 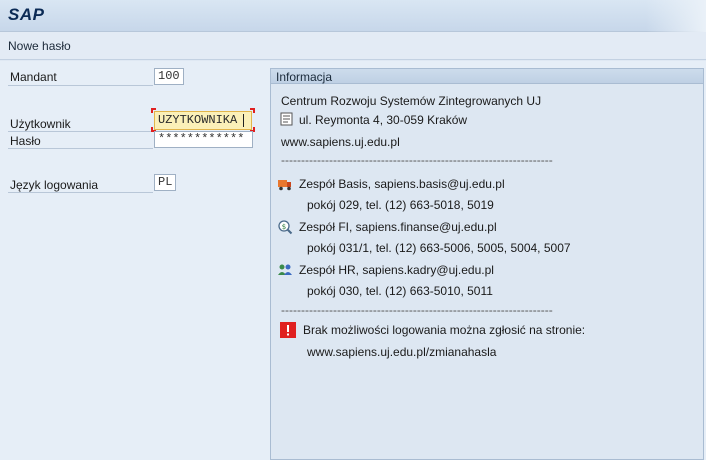 I want to click on sap-logo: SAP, so click(x=26, y=14).